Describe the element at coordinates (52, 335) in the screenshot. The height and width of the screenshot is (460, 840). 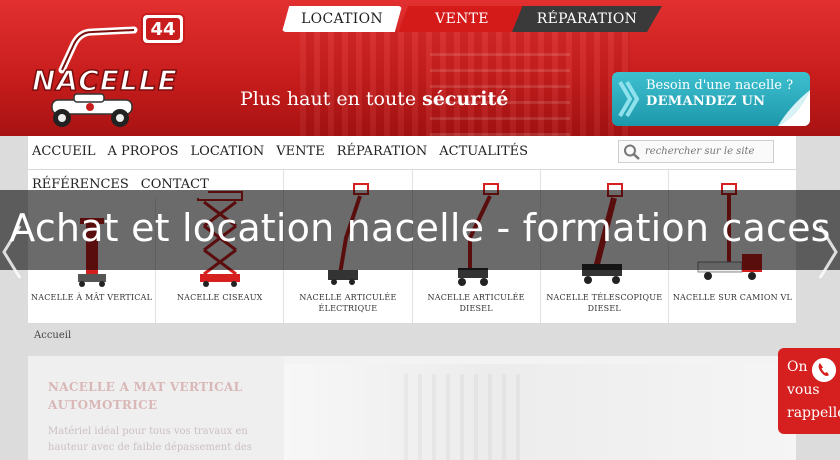
I see `breadcrumb: Accueil` at that location.